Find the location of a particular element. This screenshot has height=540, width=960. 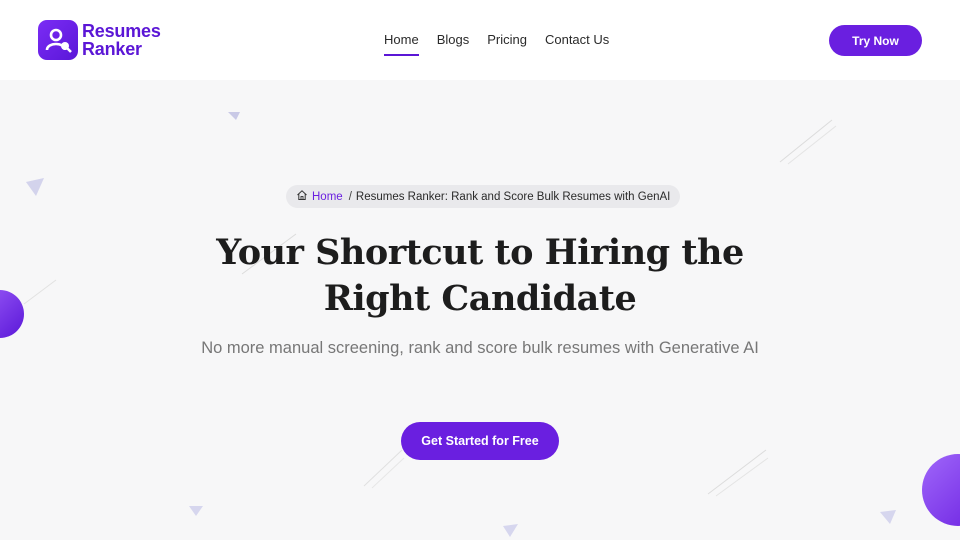

nav-item-home: Home is located at coordinates (401, 44).